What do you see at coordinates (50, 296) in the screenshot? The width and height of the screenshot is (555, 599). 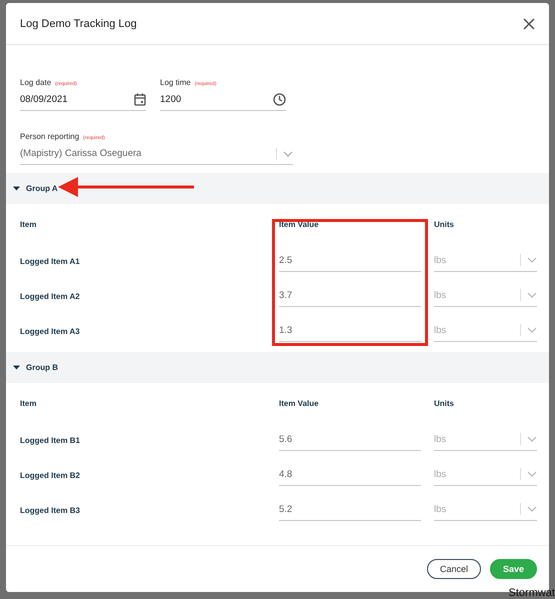 I see `item-name: Logged Item A2` at bounding box center [50, 296].